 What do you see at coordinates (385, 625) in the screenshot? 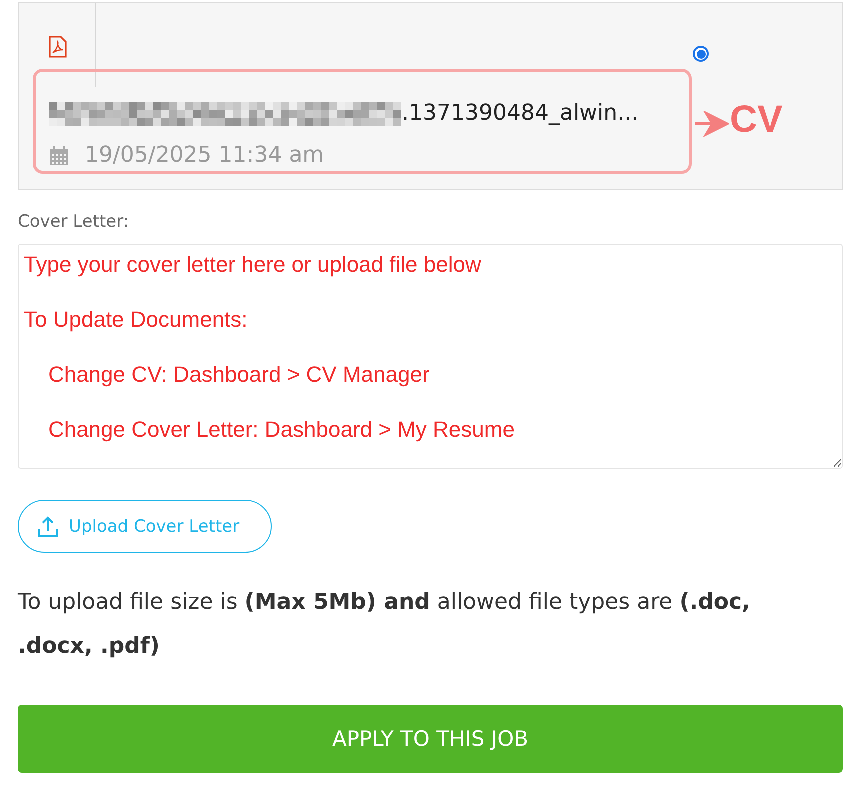
I see `file-requirements-text: To upload file size is (Max 5Mb) and allowed file types are (.doc, .docx, .pdf)` at bounding box center [385, 625].